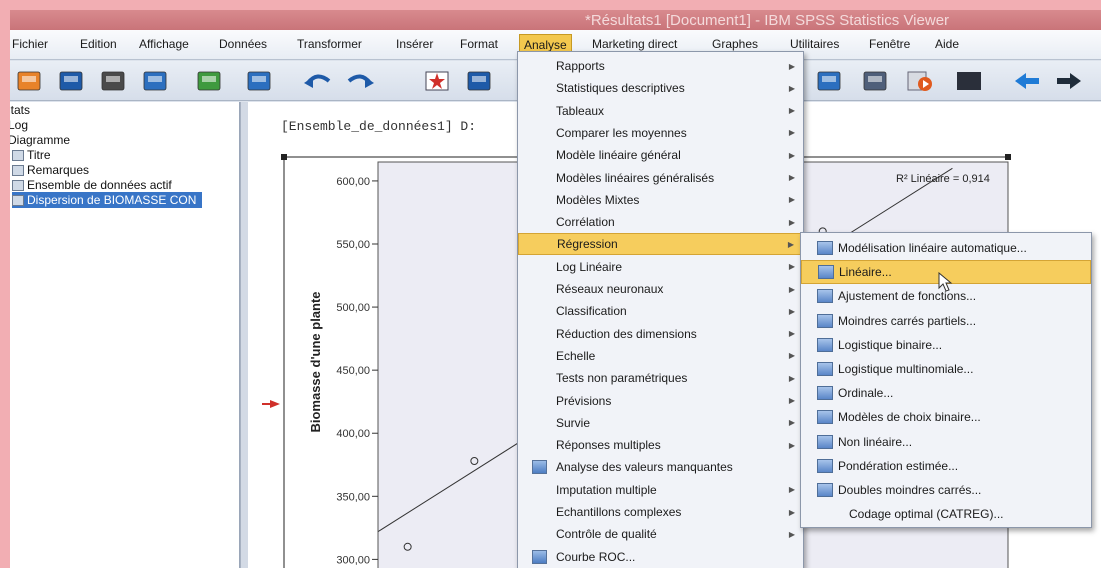 The image size is (1101, 568). What do you see at coordinates (660, 534) in the screenshot?
I see `analyse-menu-item-controle-de-qualite: Contrôle de qualité ▶` at bounding box center [660, 534].